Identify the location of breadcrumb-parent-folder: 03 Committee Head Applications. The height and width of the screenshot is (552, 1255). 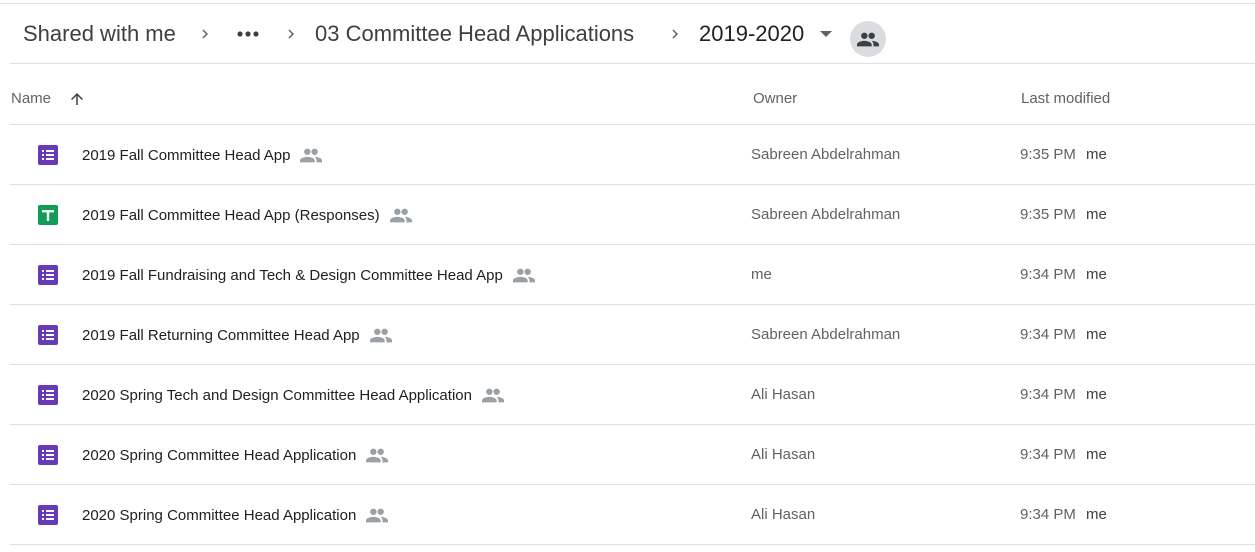
(474, 34).